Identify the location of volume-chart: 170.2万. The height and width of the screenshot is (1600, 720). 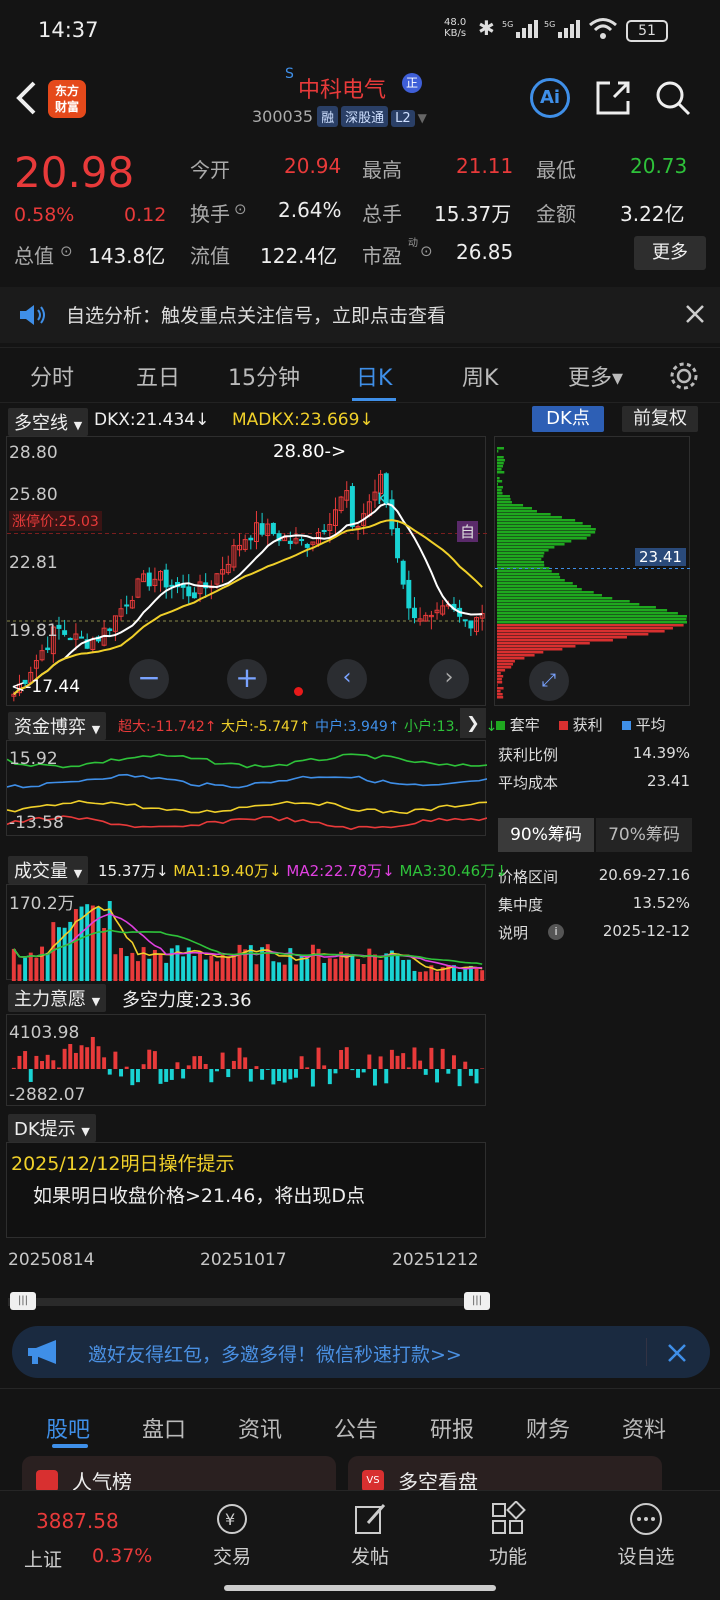
(246, 932).